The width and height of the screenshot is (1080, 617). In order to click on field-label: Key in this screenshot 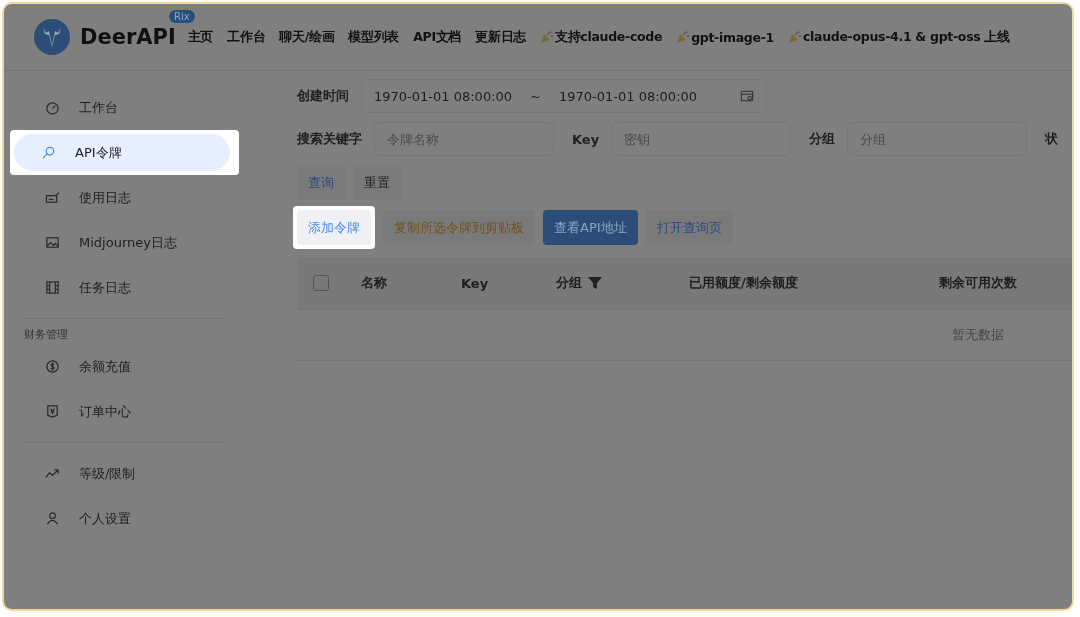, I will do `click(586, 139)`.